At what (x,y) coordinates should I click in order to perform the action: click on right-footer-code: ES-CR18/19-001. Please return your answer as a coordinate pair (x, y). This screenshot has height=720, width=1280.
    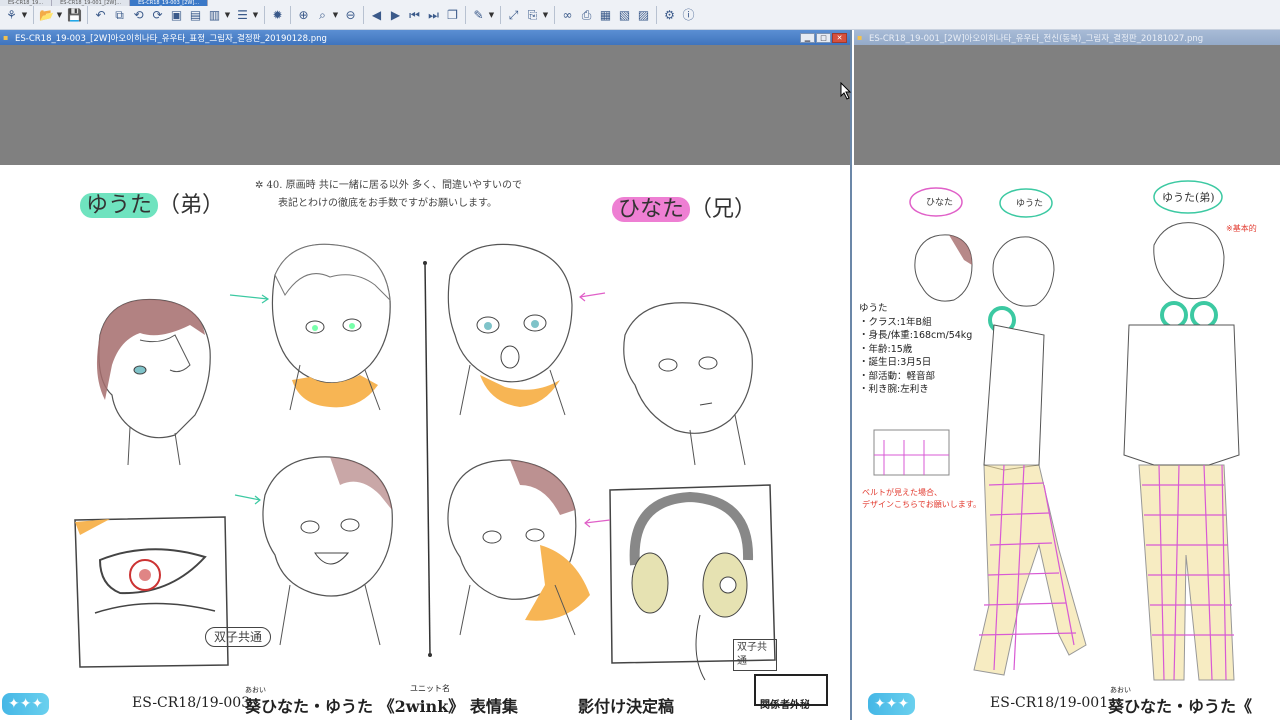
    Looking at the image, I should click on (1049, 703).